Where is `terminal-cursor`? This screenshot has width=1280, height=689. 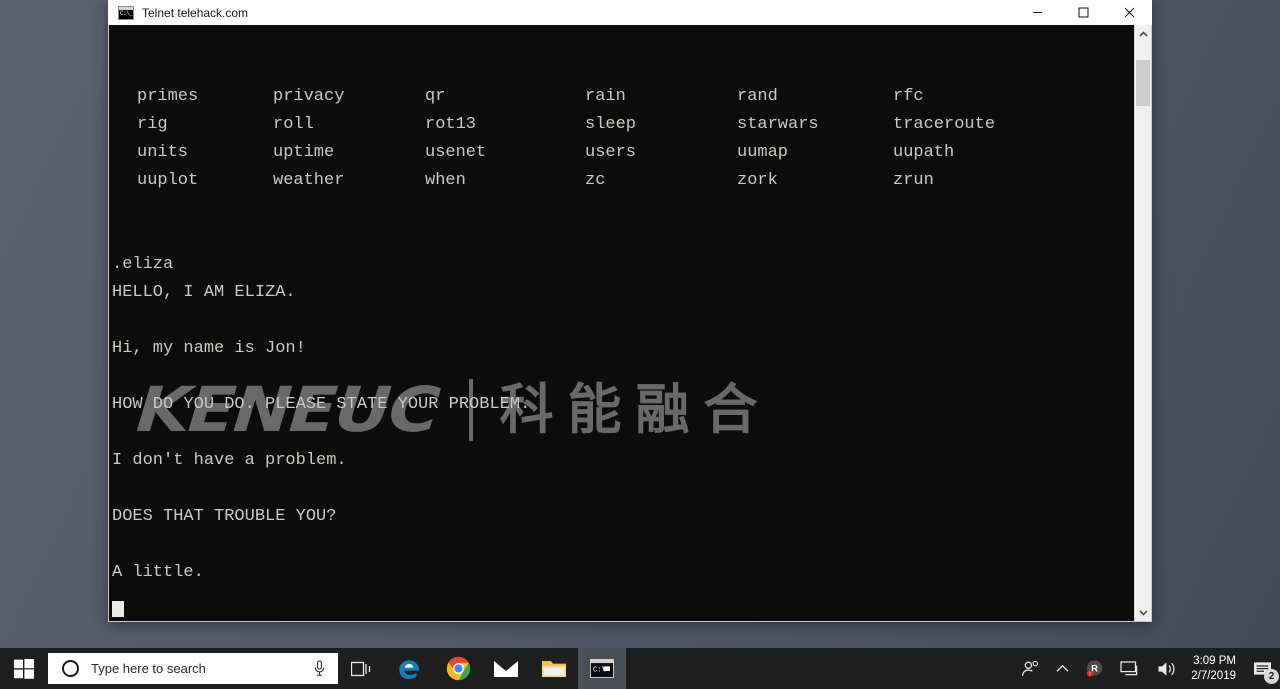 terminal-cursor is located at coordinates (118, 609).